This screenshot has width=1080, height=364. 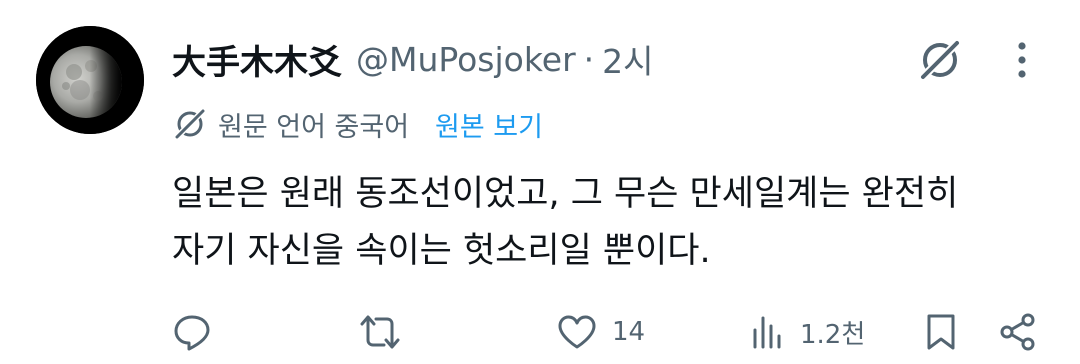 I want to click on share-button, so click(x=1018, y=332).